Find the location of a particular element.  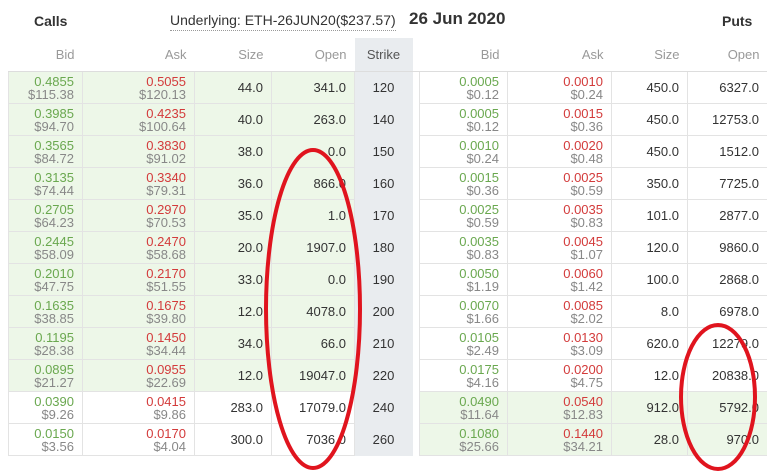

calls-size-header: Size is located at coordinates (233, 55).